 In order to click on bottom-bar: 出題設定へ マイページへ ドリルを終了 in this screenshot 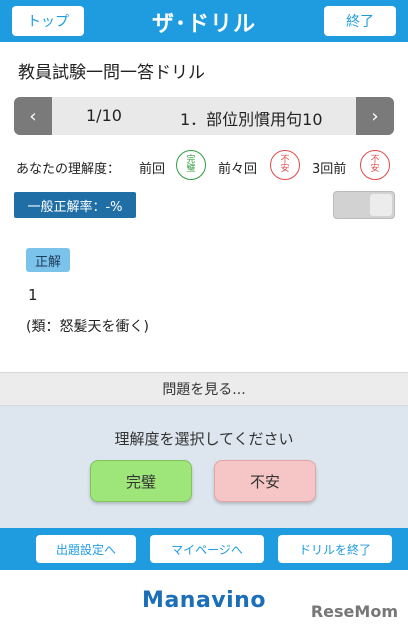, I will do `click(204, 549)`.